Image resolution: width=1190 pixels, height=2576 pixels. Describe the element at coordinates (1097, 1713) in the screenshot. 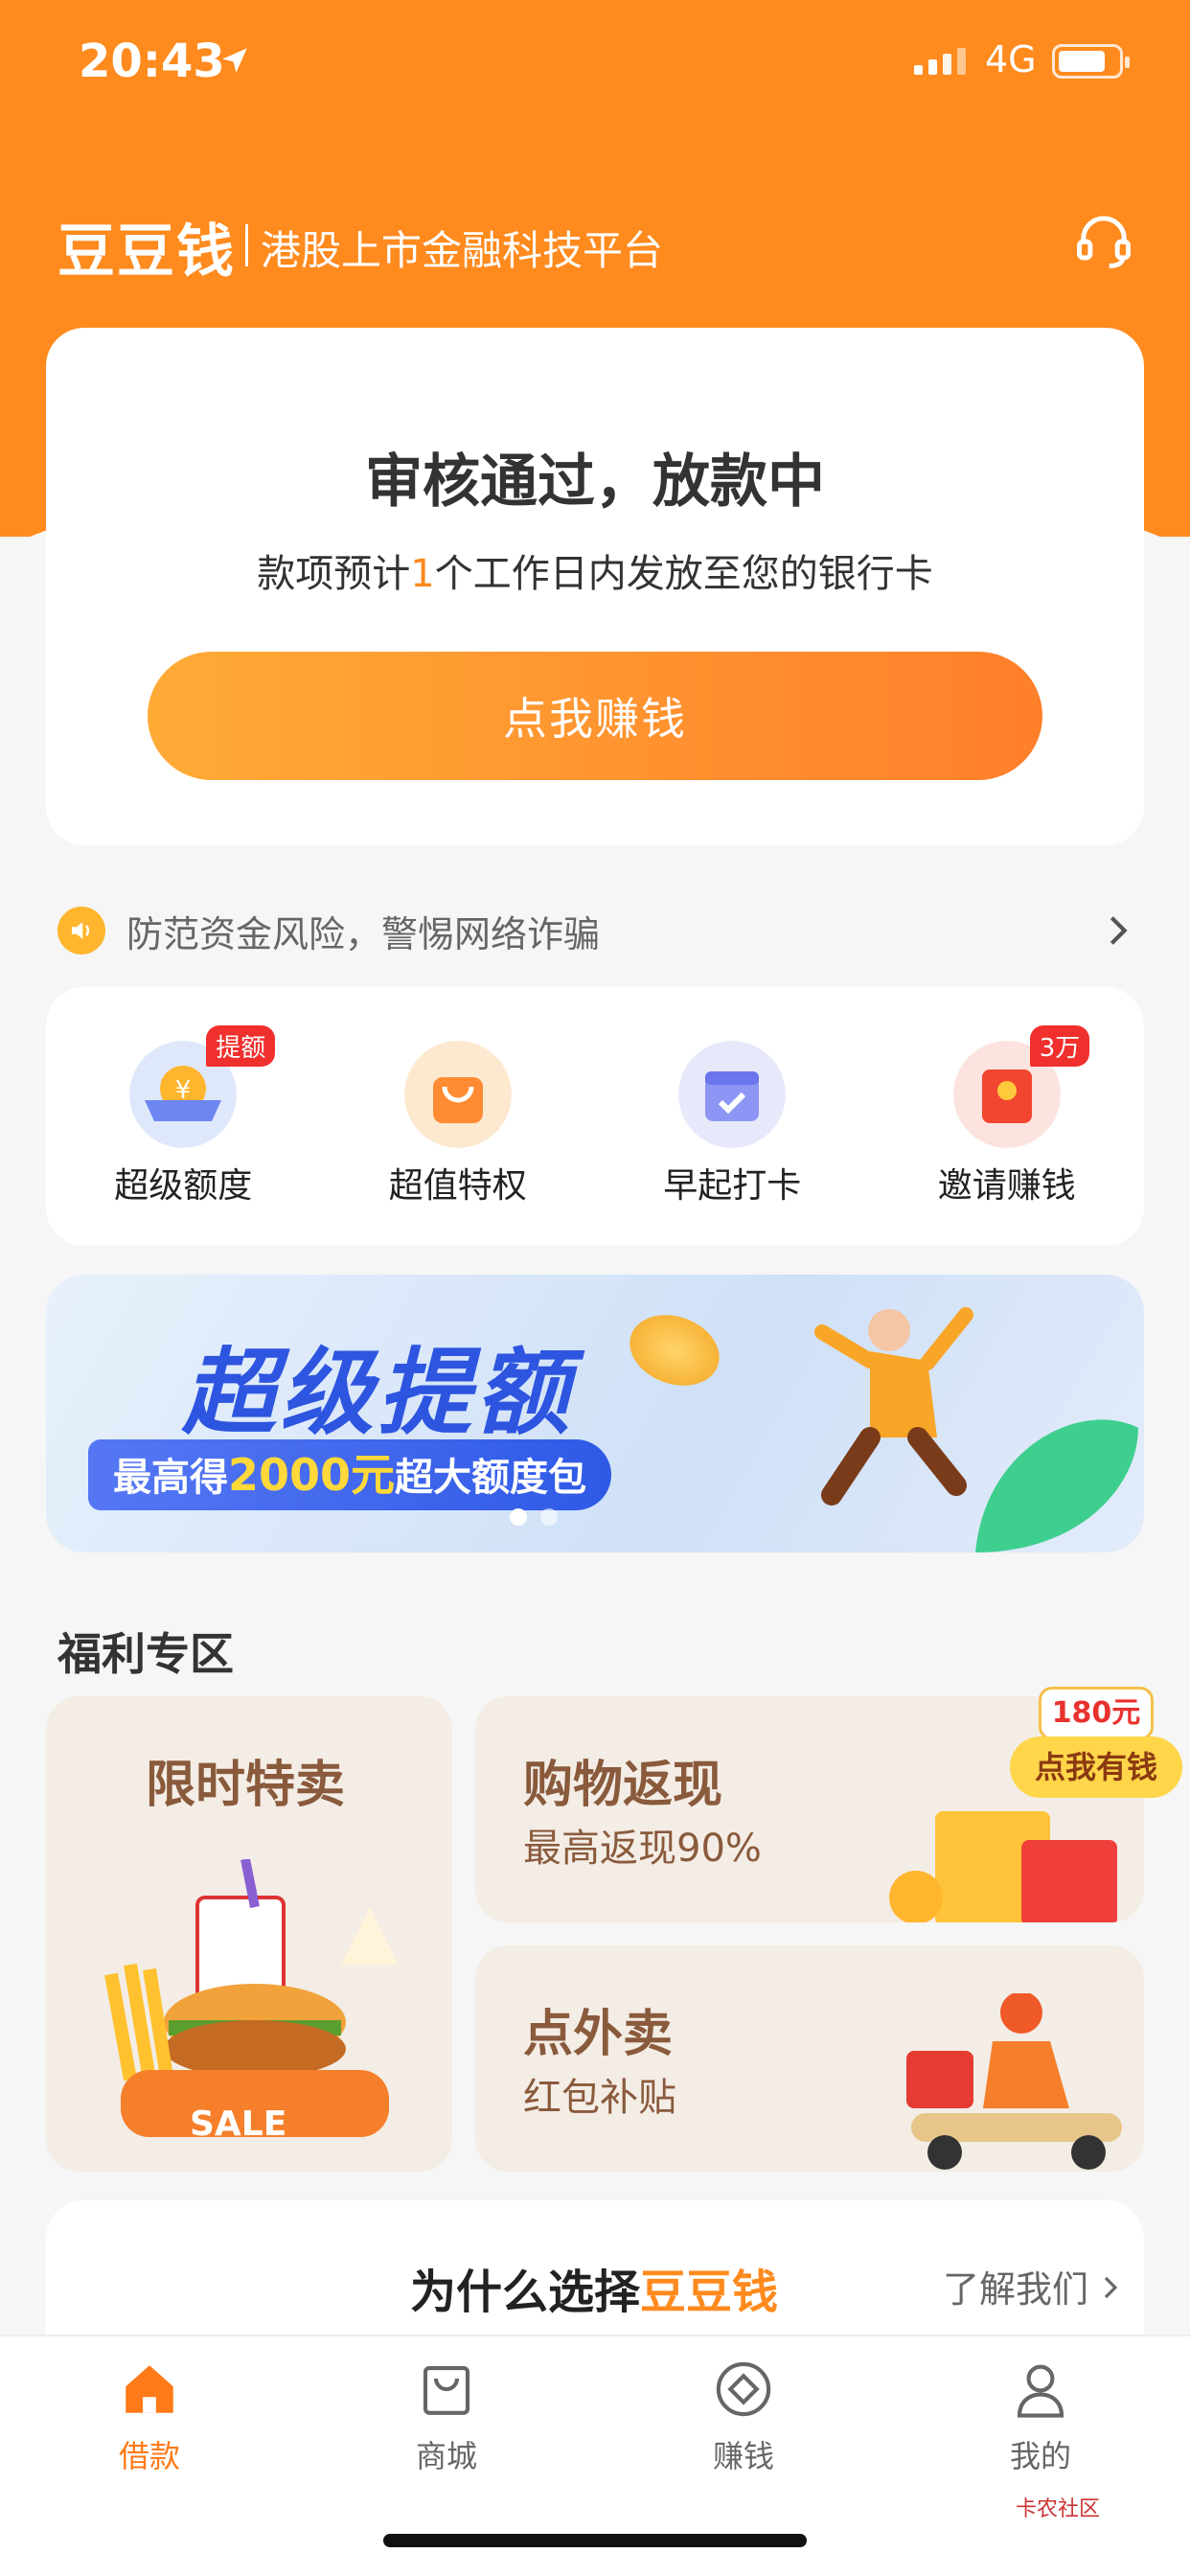

I see `tag-amount: 180元` at that location.